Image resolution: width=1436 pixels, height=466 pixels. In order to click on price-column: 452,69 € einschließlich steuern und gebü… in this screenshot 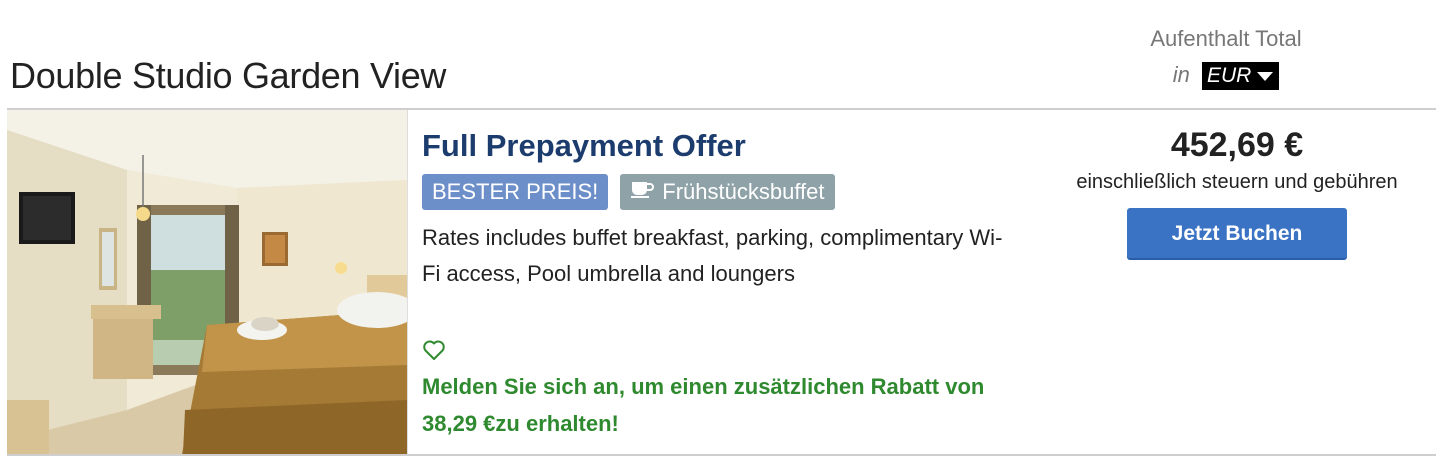, I will do `click(1237, 193)`.